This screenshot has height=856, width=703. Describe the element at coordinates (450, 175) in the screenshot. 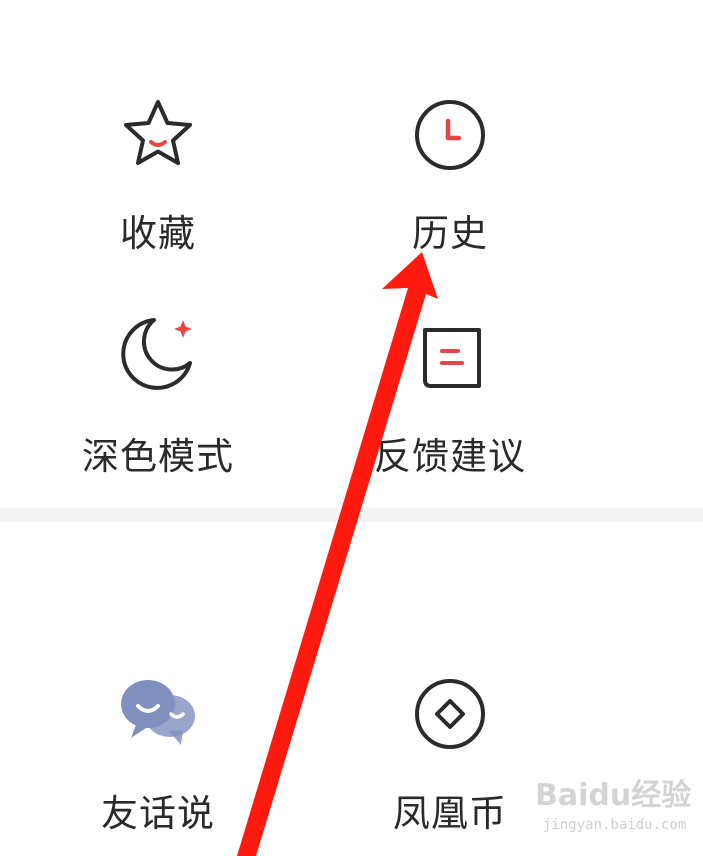

I see `menu-item-history: 历史` at that location.